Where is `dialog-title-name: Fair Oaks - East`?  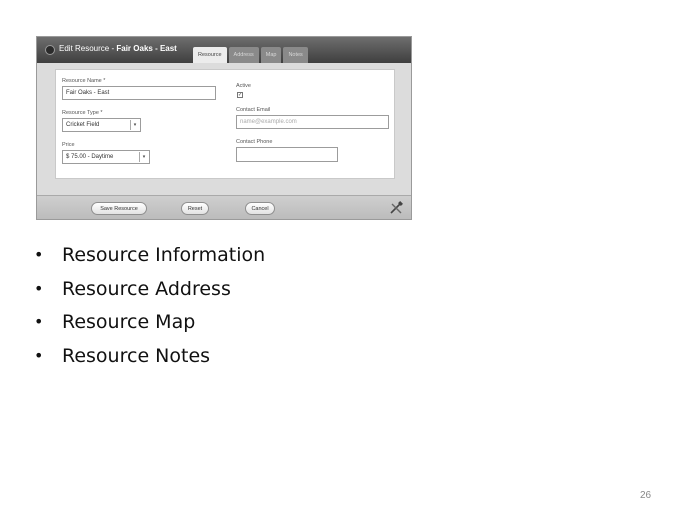
dialog-title-name: Fair Oaks - East is located at coordinates (146, 48).